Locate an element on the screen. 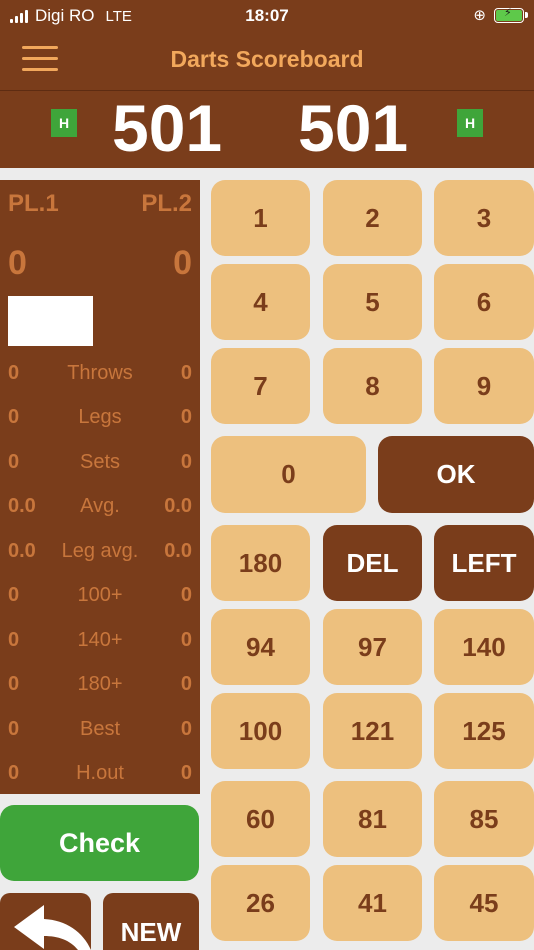  stat-label: 180+ is located at coordinates (100, 684).